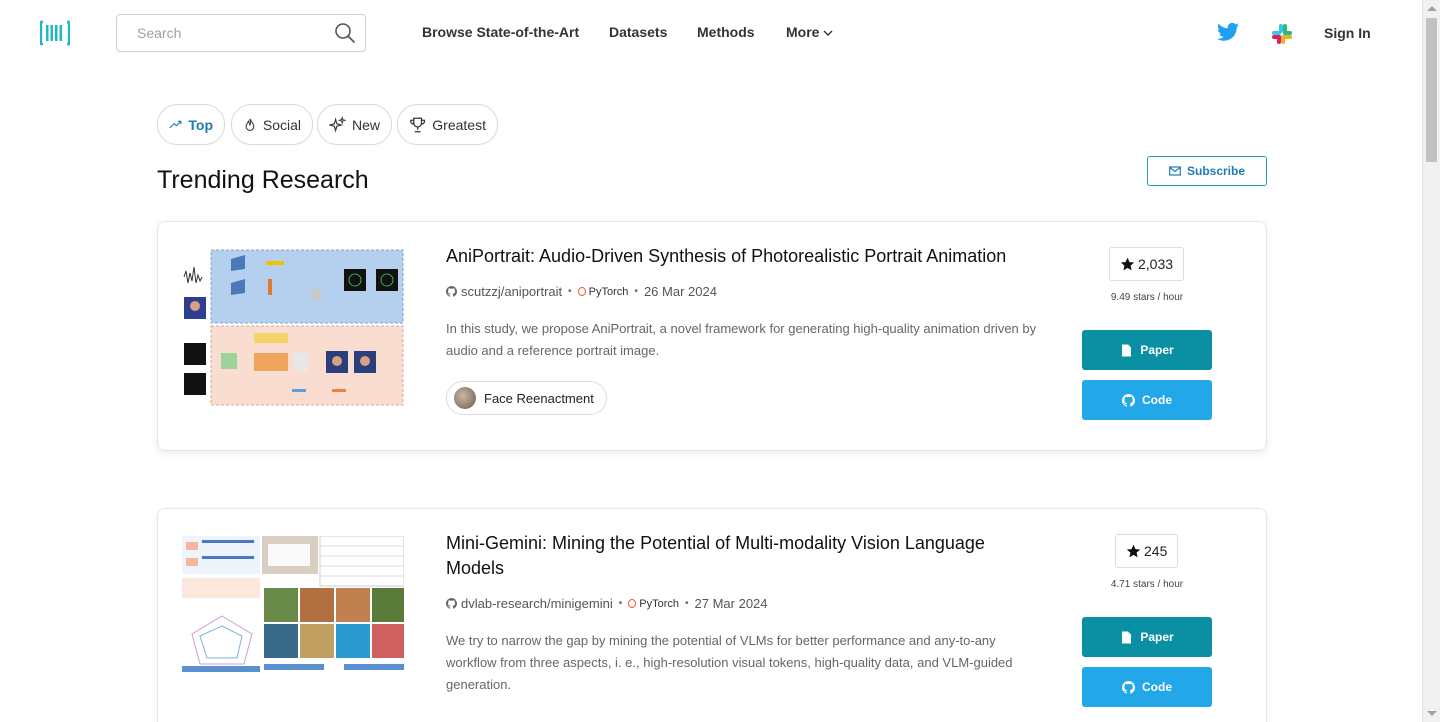 Image resolution: width=1440 pixels, height=722 pixels. Describe the element at coordinates (1431, 90) in the screenshot. I see `scrollbar-thumb` at that location.